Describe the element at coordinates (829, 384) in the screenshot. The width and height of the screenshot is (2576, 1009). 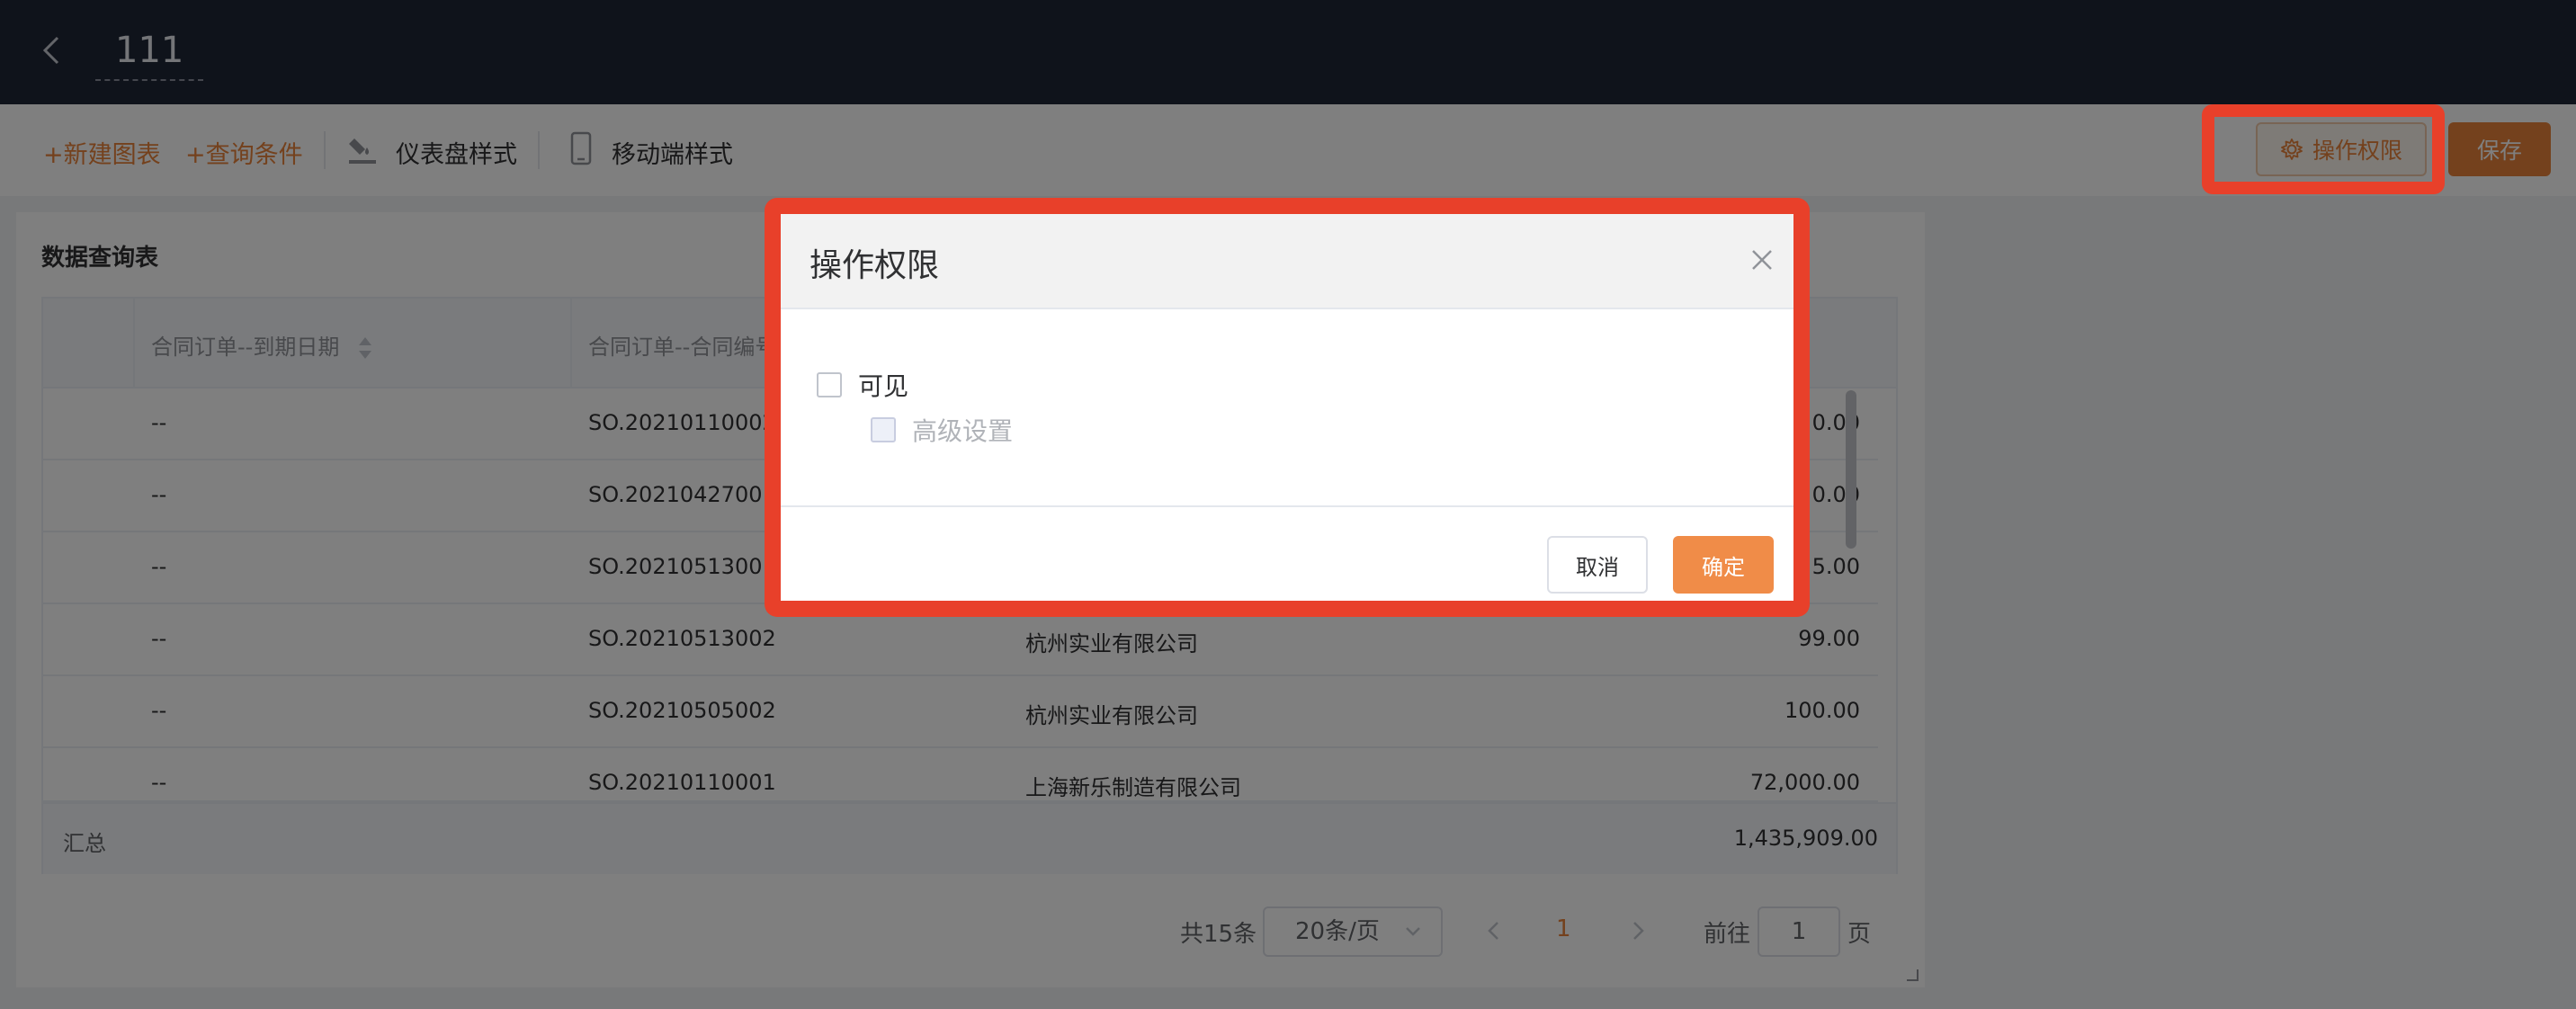
I see `visible-checkbox` at that location.